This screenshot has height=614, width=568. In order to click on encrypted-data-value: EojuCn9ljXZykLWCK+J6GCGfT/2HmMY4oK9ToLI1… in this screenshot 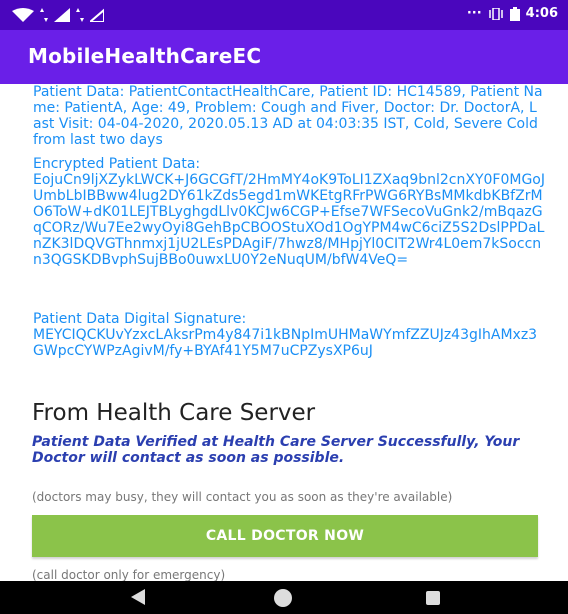, I will do `click(289, 220)`.